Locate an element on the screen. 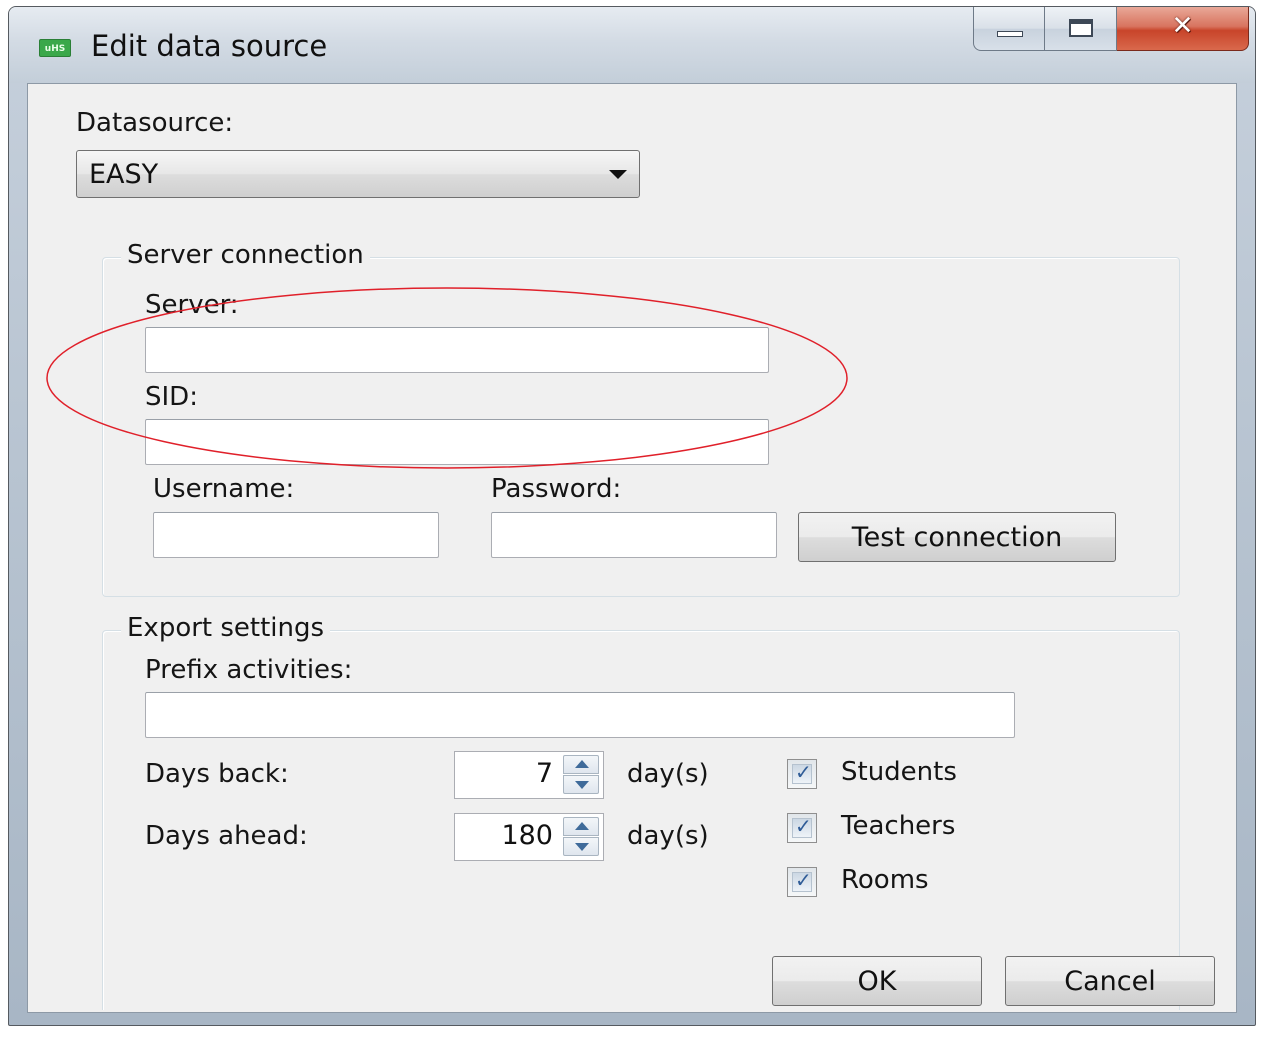 This screenshot has width=1262, height=1037. prefix-activities-label: Prefix activities: is located at coordinates (249, 670).